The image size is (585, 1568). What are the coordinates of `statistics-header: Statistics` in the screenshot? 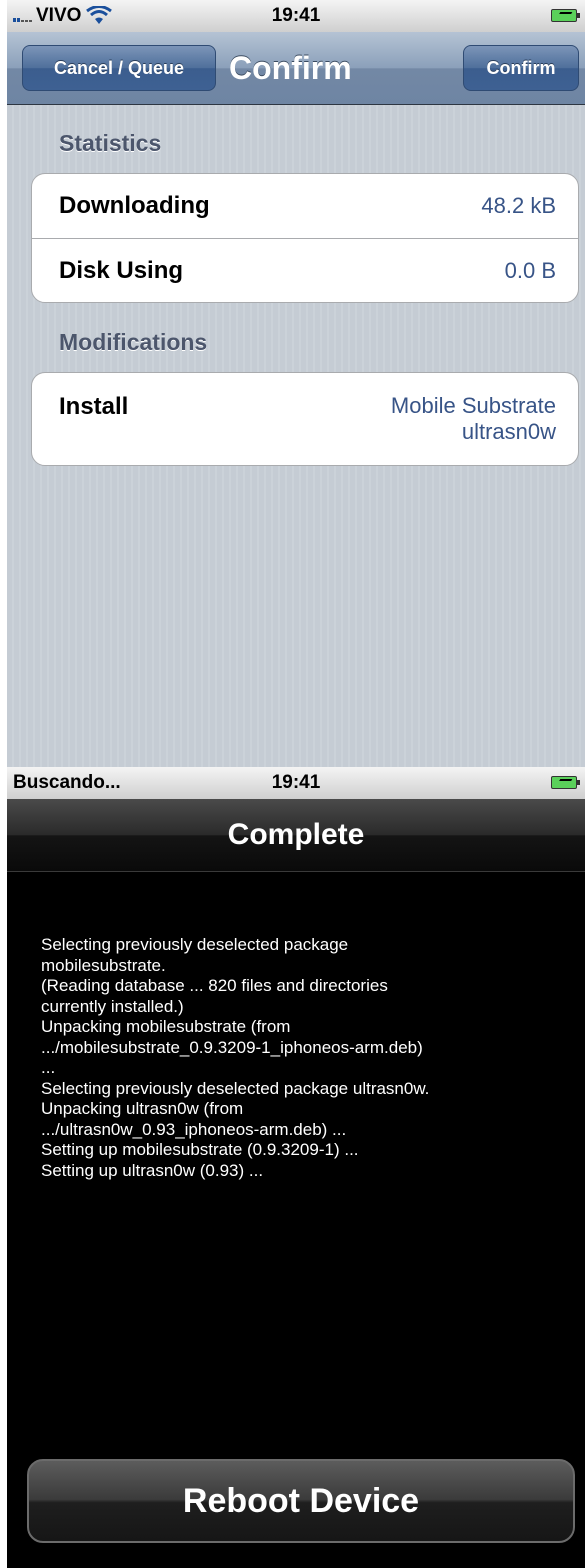 It's located at (110, 143).